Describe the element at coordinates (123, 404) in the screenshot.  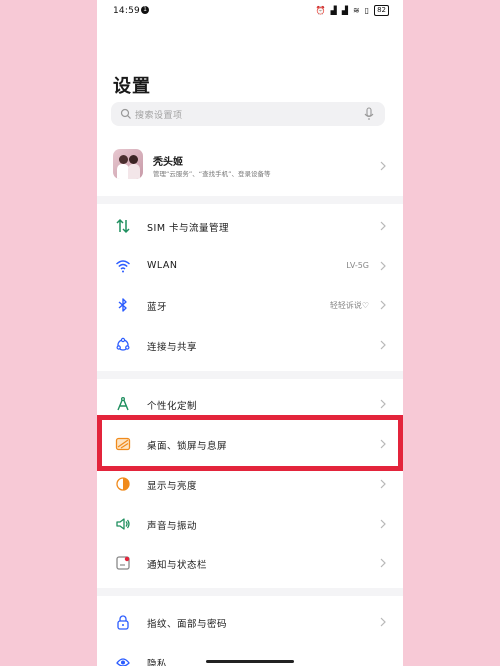
I see `personalize-icon` at that location.